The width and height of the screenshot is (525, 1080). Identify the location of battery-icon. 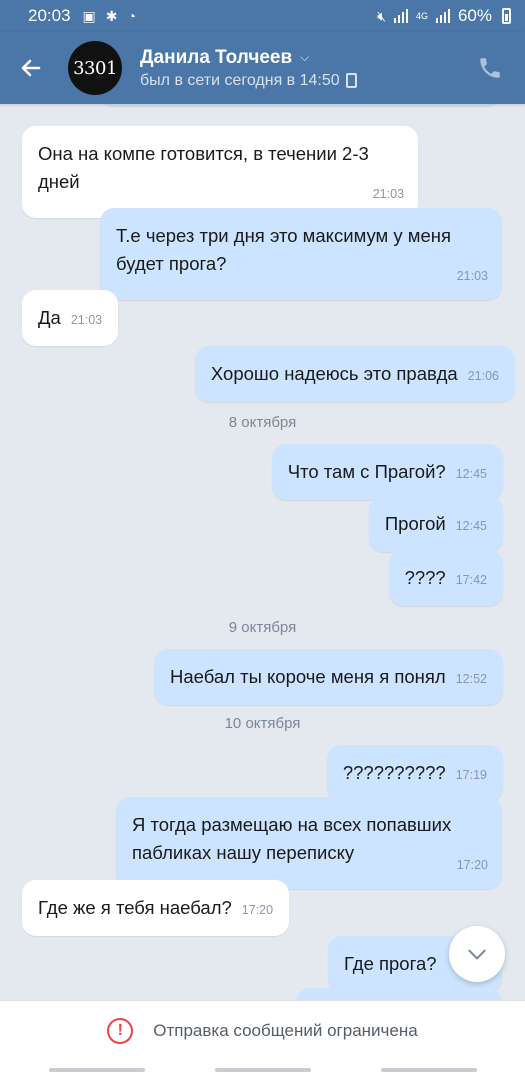
(506, 16).